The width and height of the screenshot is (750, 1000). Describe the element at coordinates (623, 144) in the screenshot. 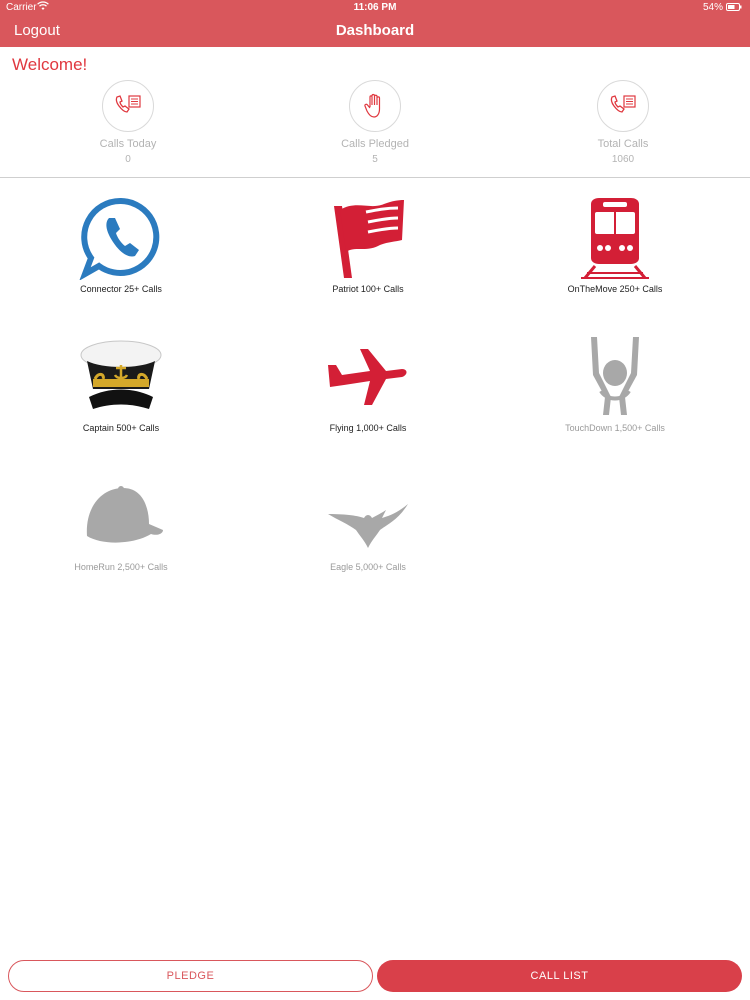

I see `stat-label: Total Calls` at that location.